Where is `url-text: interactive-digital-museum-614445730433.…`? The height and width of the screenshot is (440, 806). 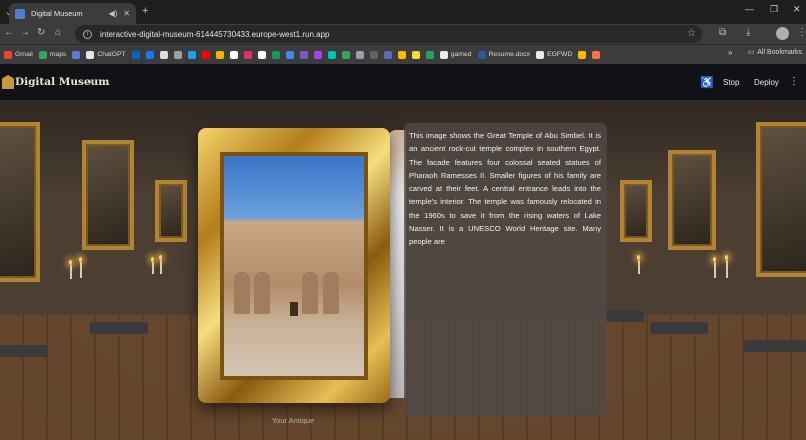 url-text: interactive-digital-museum-614445730433.… is located at coordinates (214, 34).